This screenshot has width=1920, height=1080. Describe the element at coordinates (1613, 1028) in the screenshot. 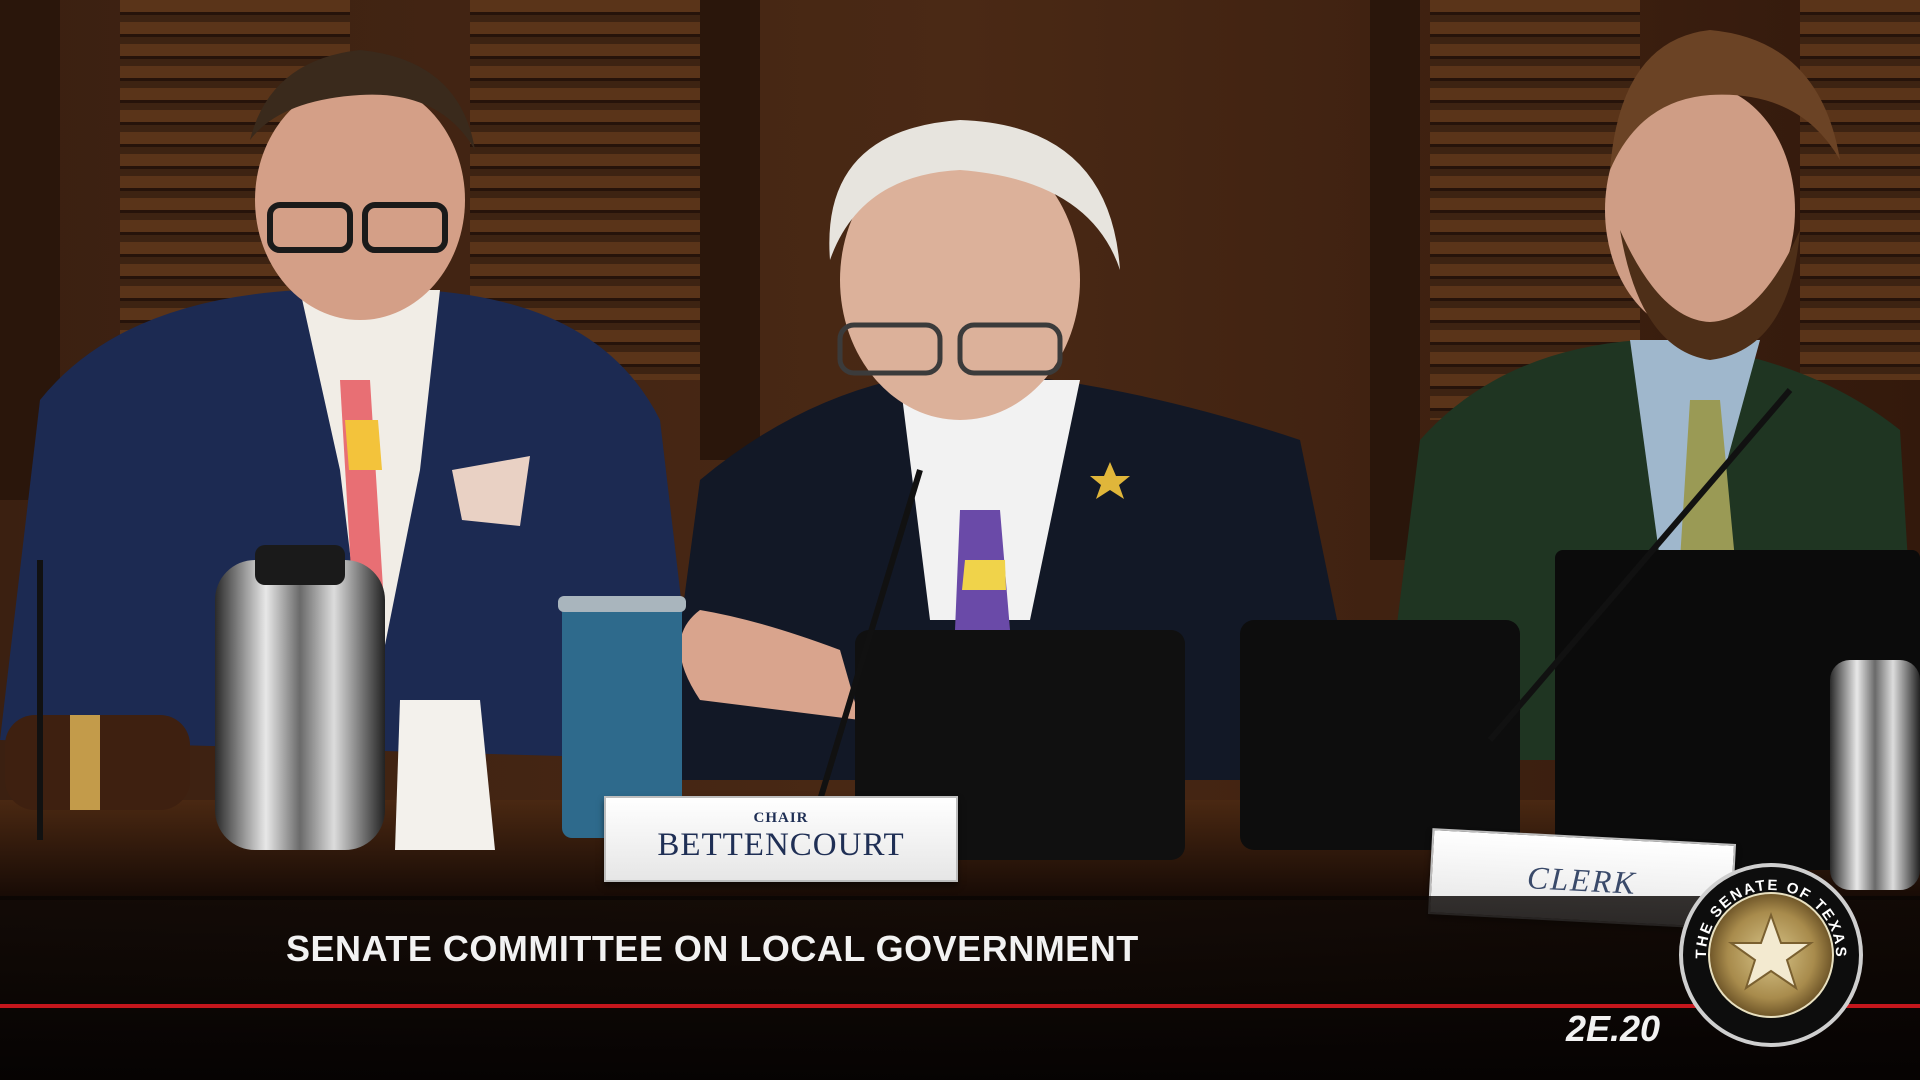

I see `program-code: 2E.20` at that location.